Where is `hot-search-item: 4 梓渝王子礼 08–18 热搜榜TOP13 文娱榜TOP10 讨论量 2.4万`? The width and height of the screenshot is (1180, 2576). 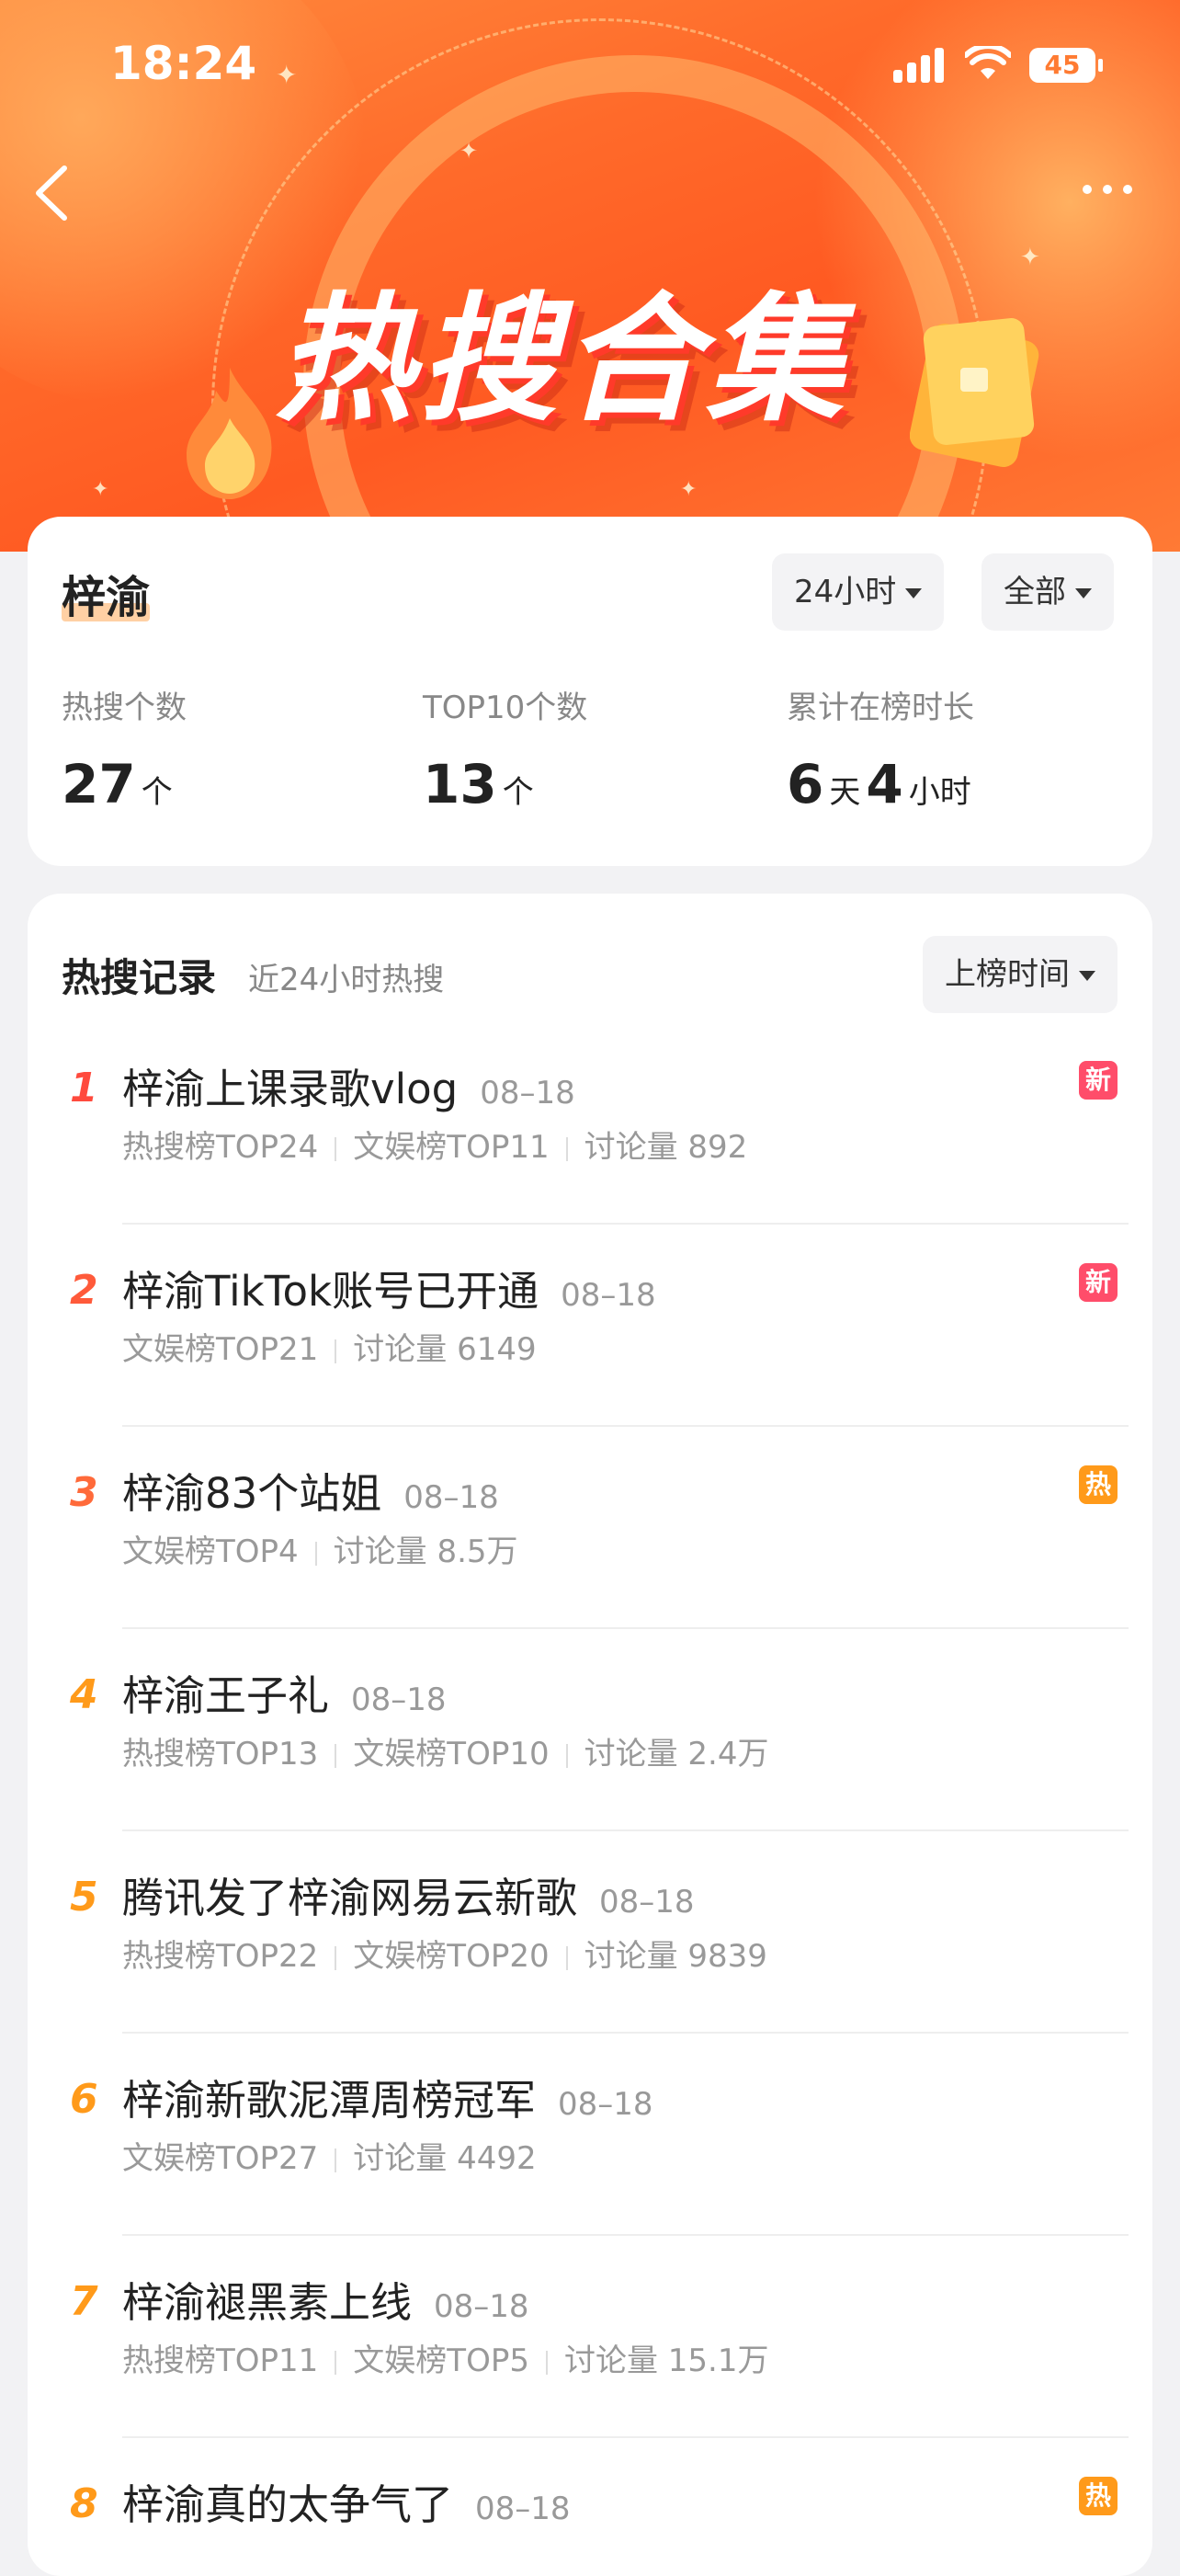
hot-search-item: 4 梓渝王子礼 08–18 热搜榜TOP13 文娱榜TOP10 讨论量 2.4万 is located at coordinates (590, 1730).